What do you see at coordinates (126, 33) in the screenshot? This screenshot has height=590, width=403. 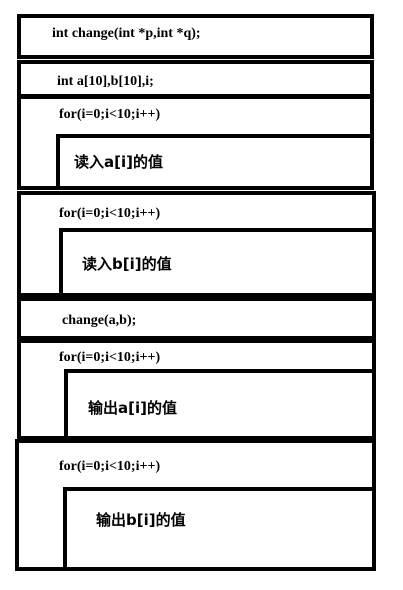 I see `declare-func-text: int change(int *p,int *q);` at bounding box center [126, 33].